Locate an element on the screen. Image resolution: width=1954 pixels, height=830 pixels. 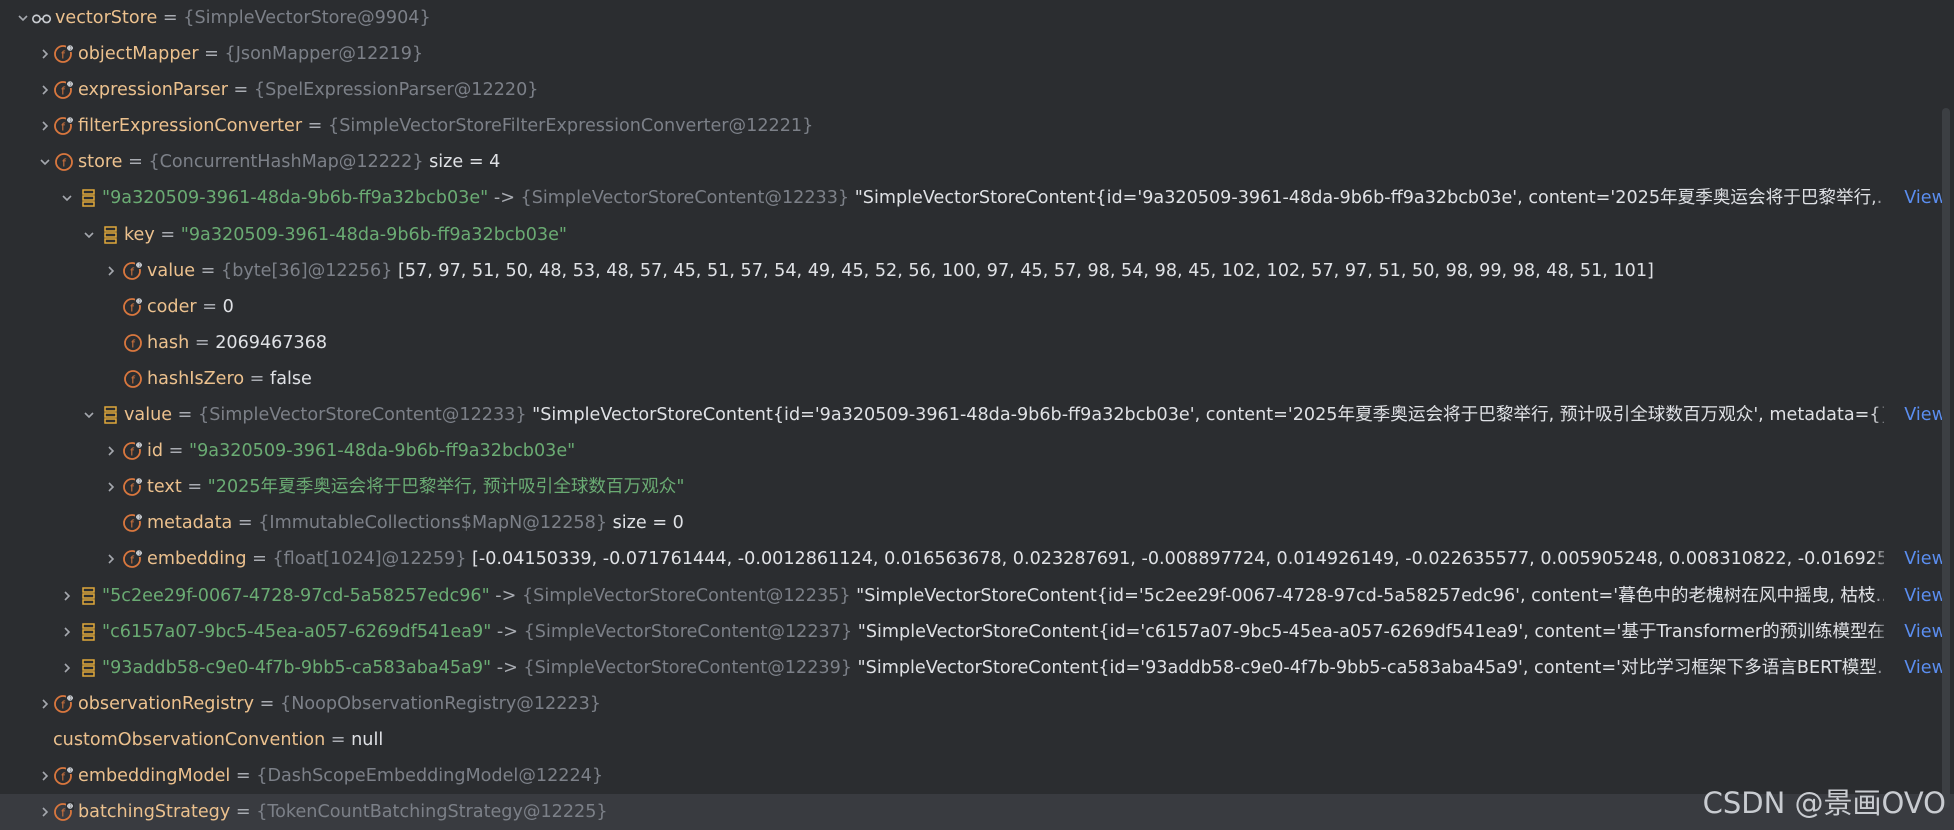
variable-value: "2025年夏季奥运会将于巴黎举行, 预计吸引全球数百万观众" is located at coordinates (446, 487).